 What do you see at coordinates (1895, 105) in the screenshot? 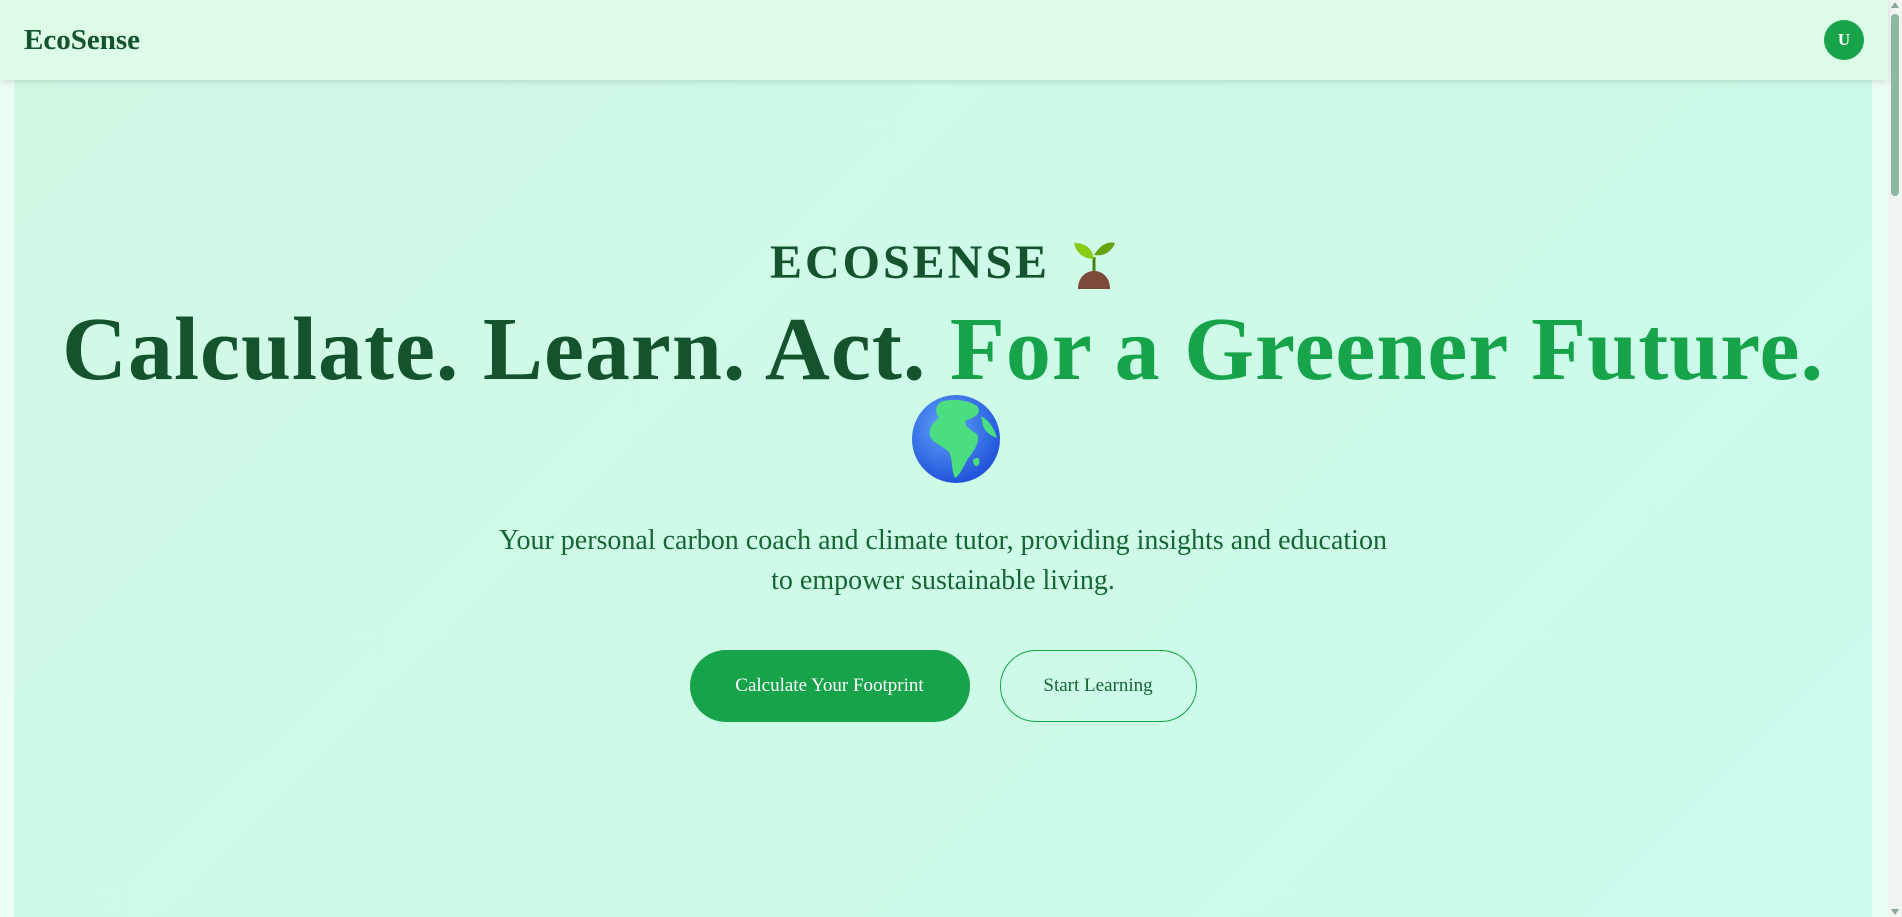
I see `scrollbar-thumb` at bounding box center [1895, 105].